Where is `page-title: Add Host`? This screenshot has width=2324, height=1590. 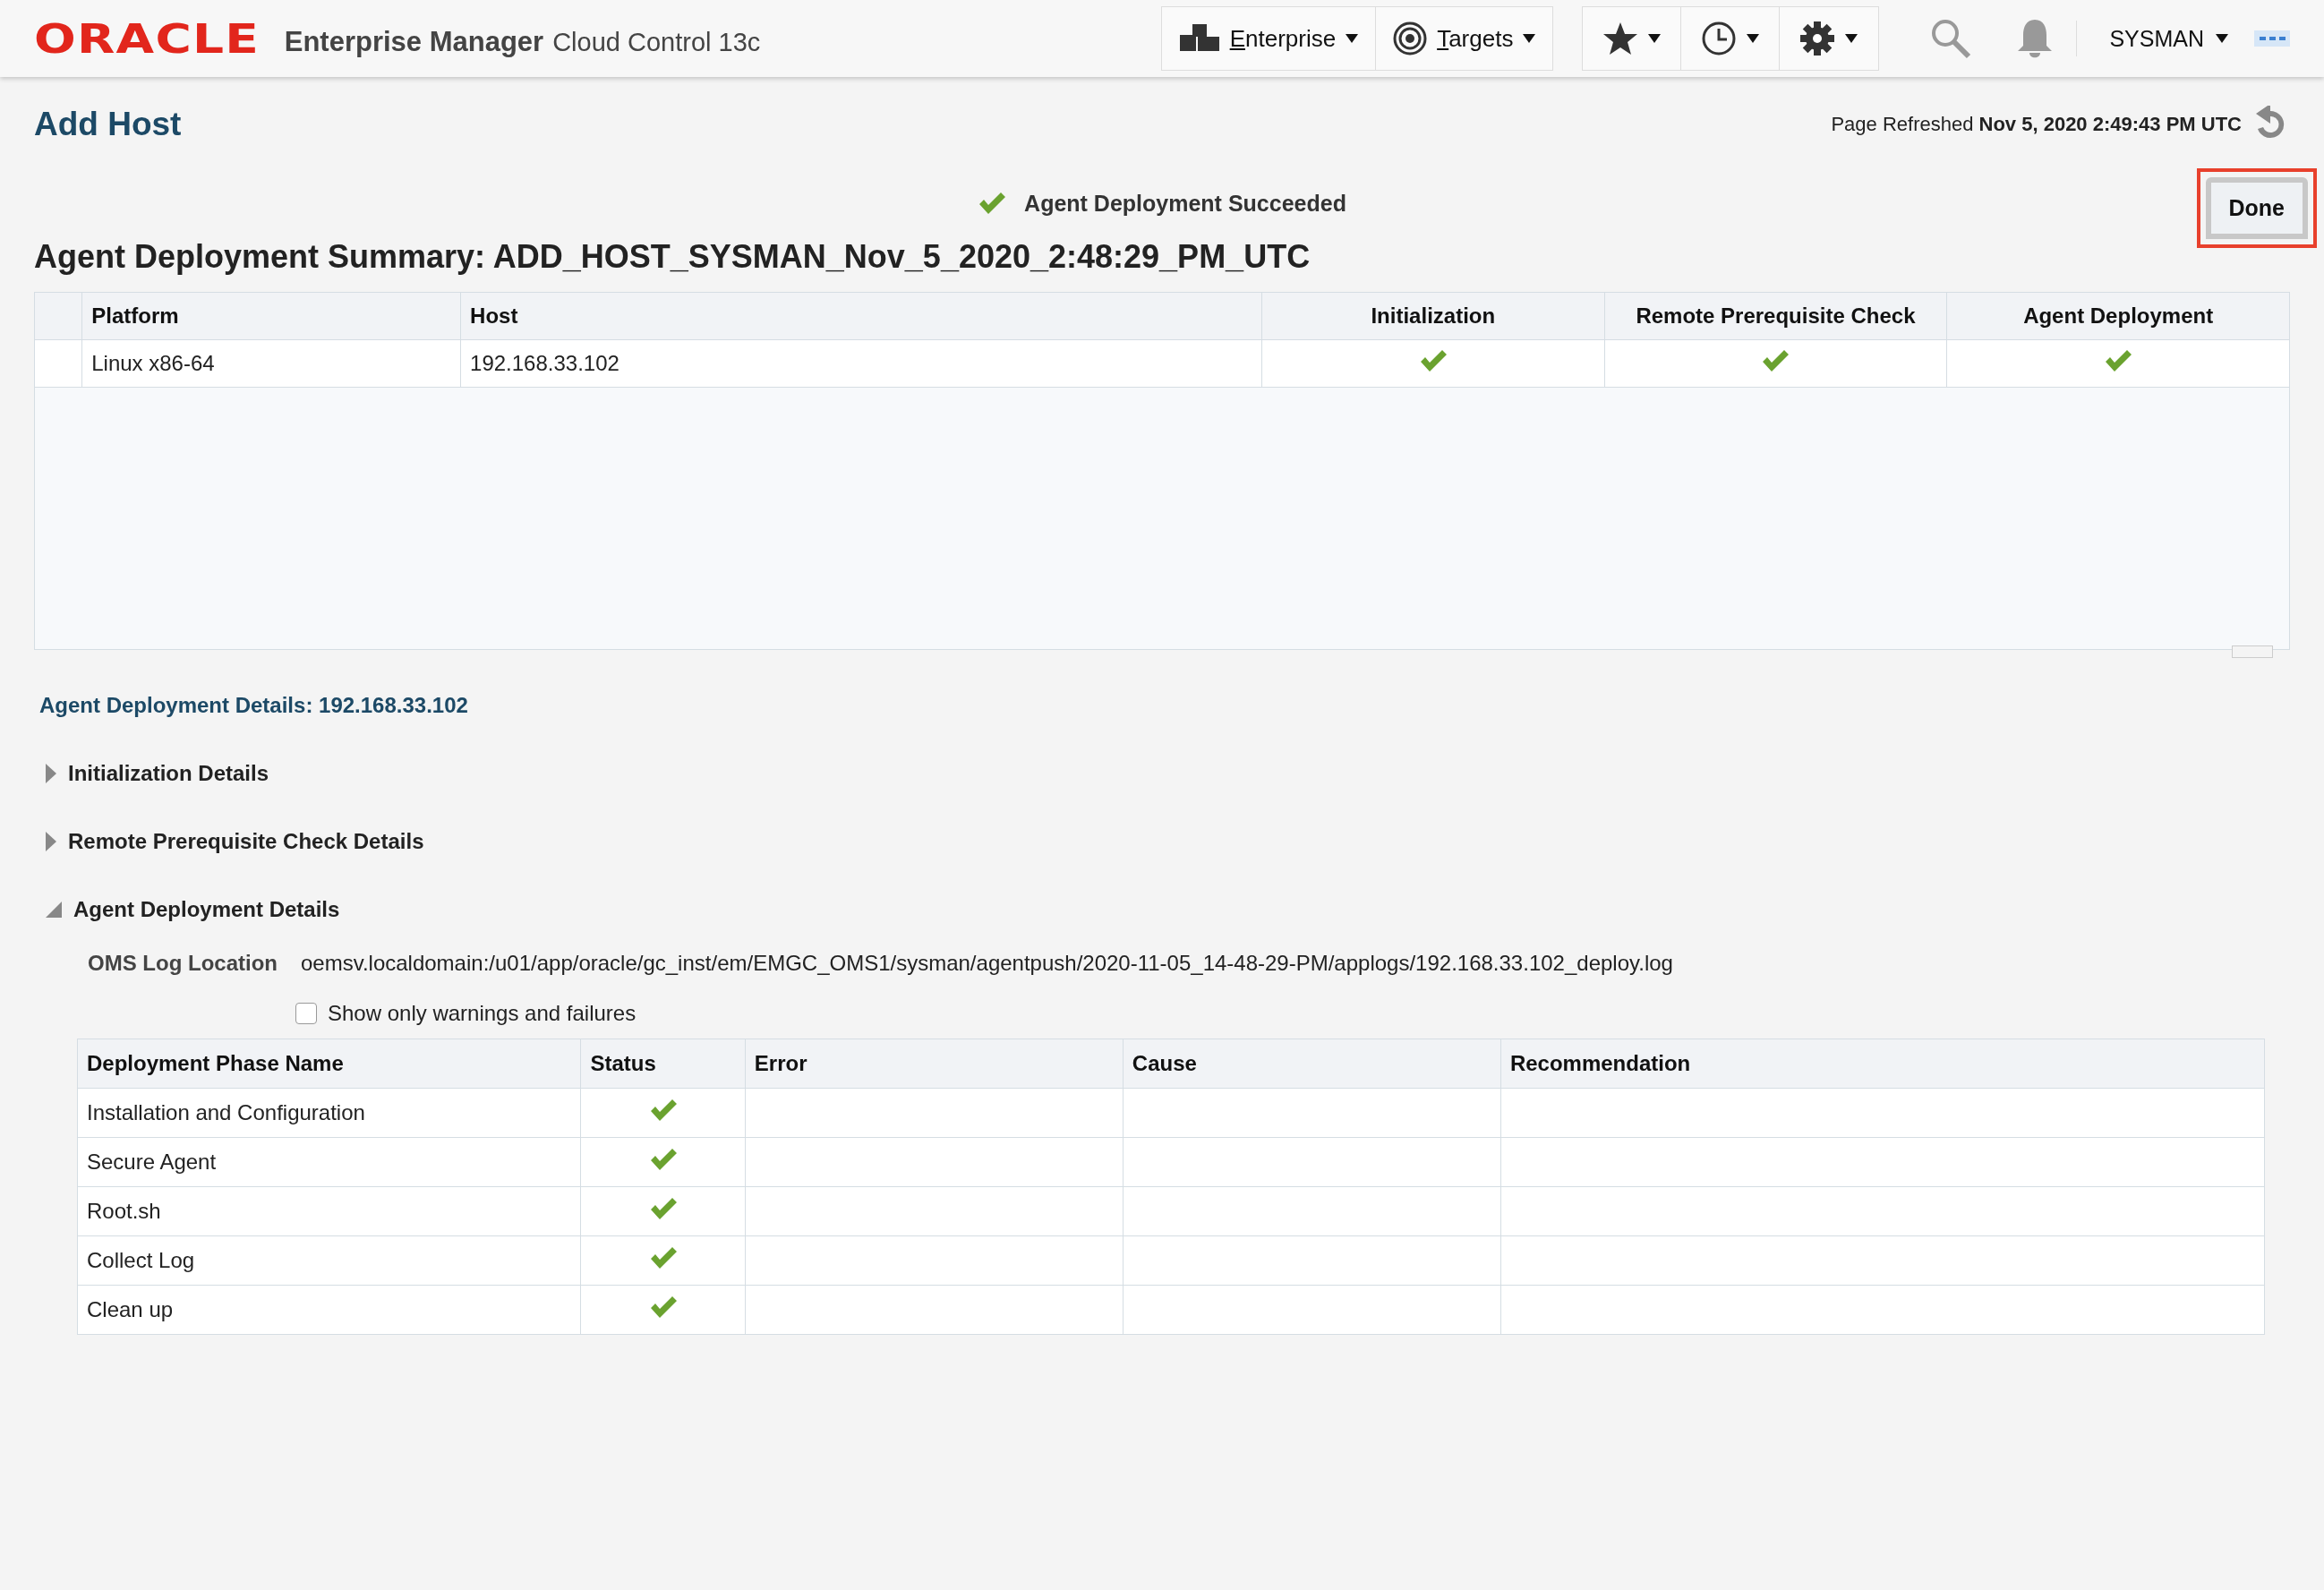
page-title: Add Host is located at coordinates (108, 124).